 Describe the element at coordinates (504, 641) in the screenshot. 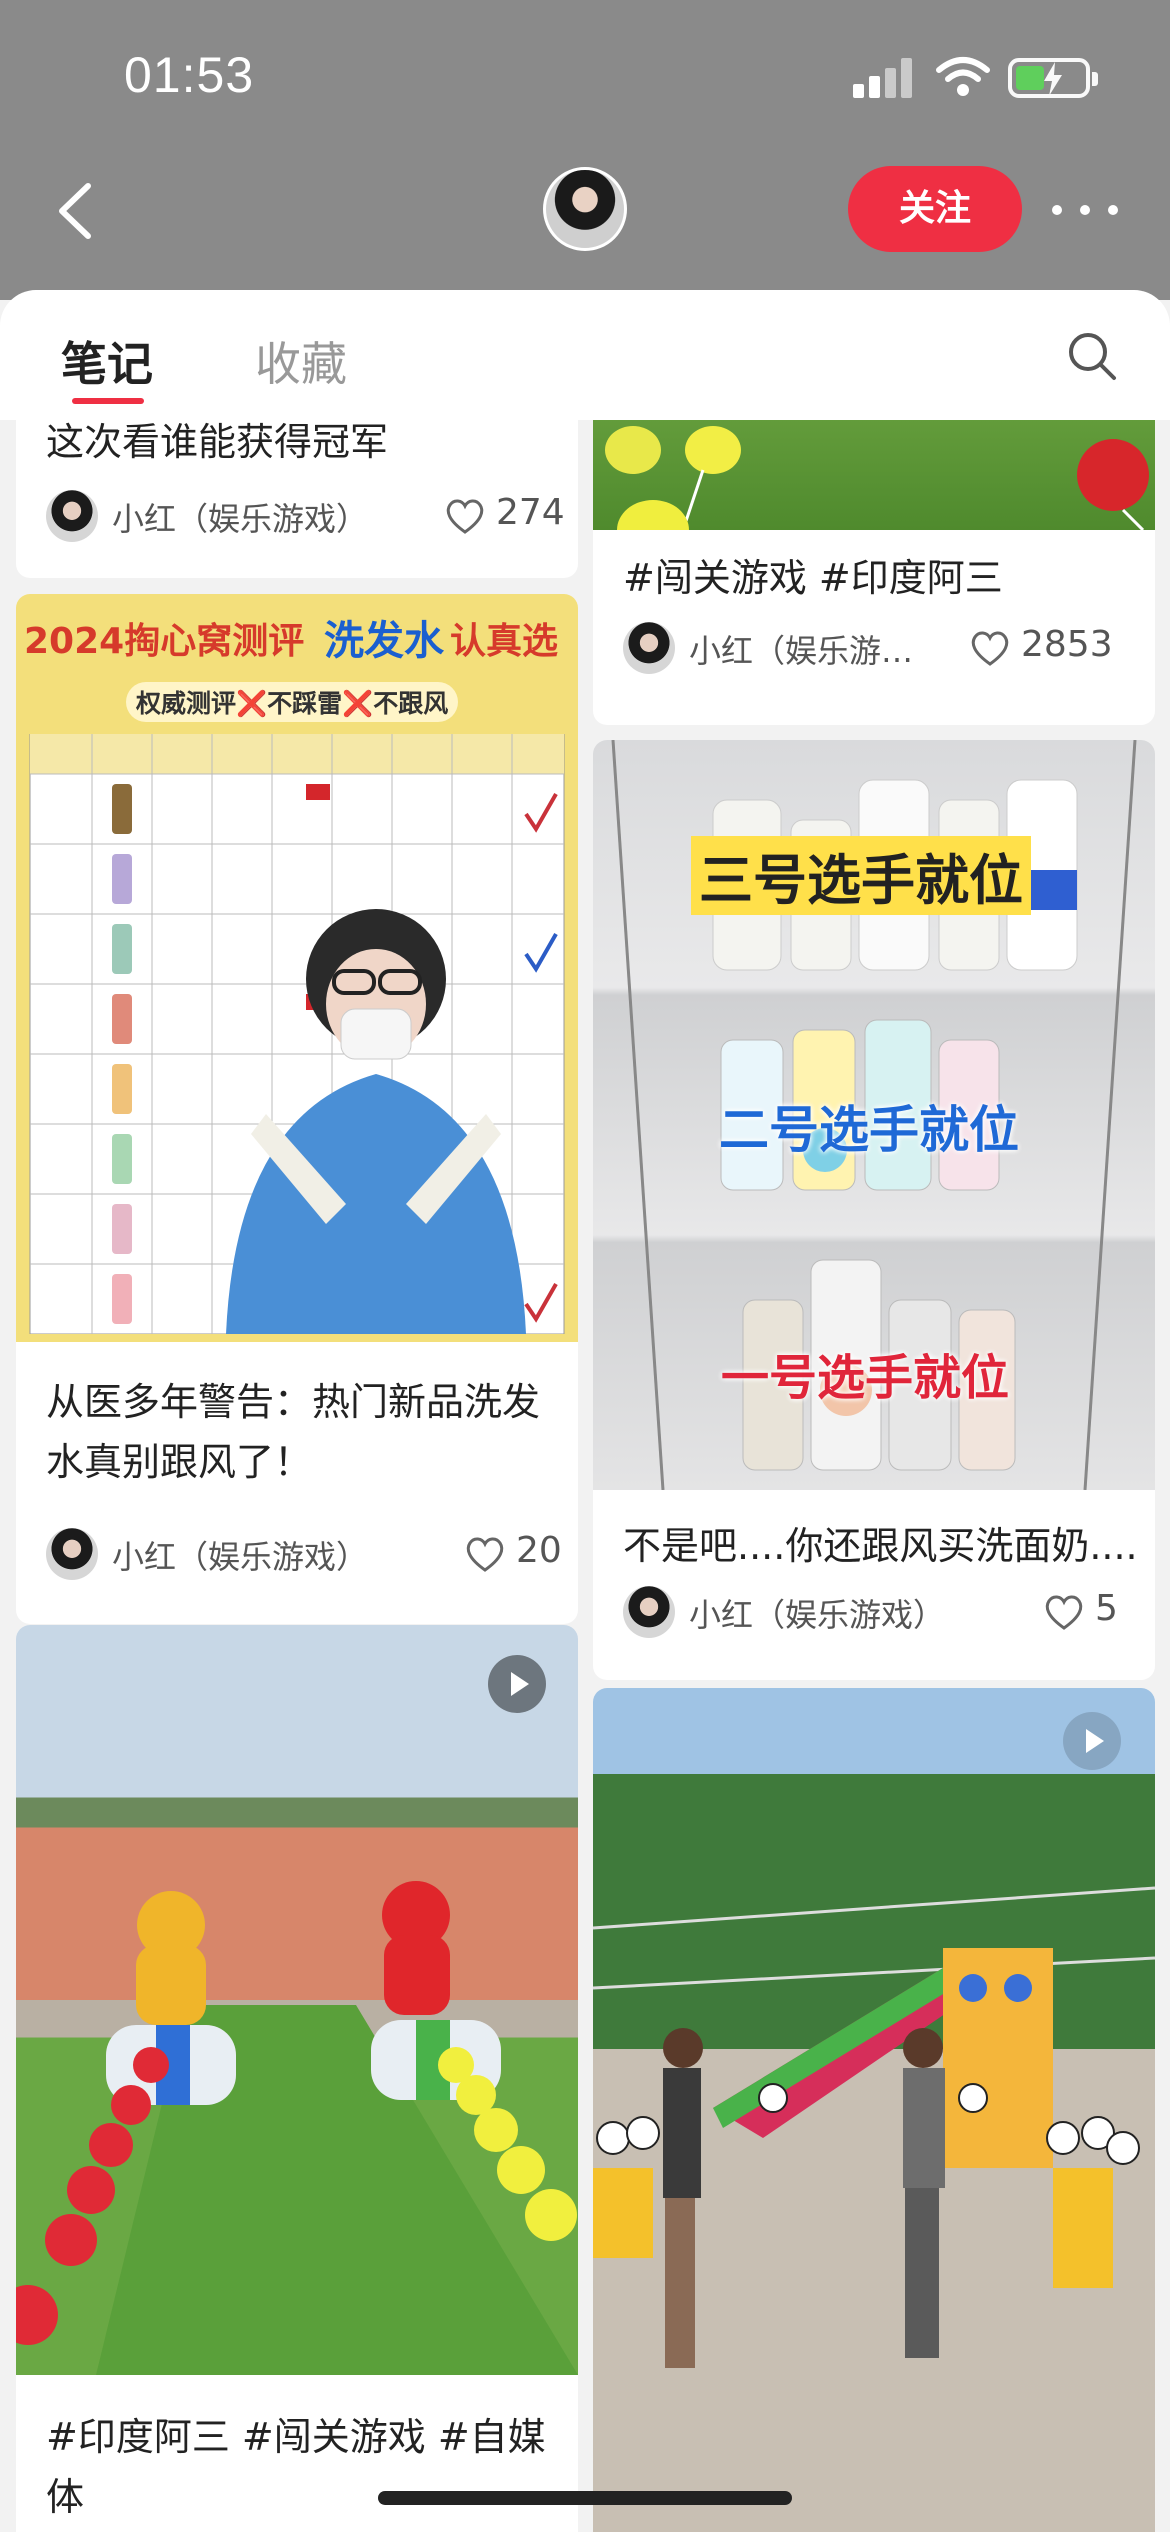

I see `cover-headline-c: 认真选` at that location.